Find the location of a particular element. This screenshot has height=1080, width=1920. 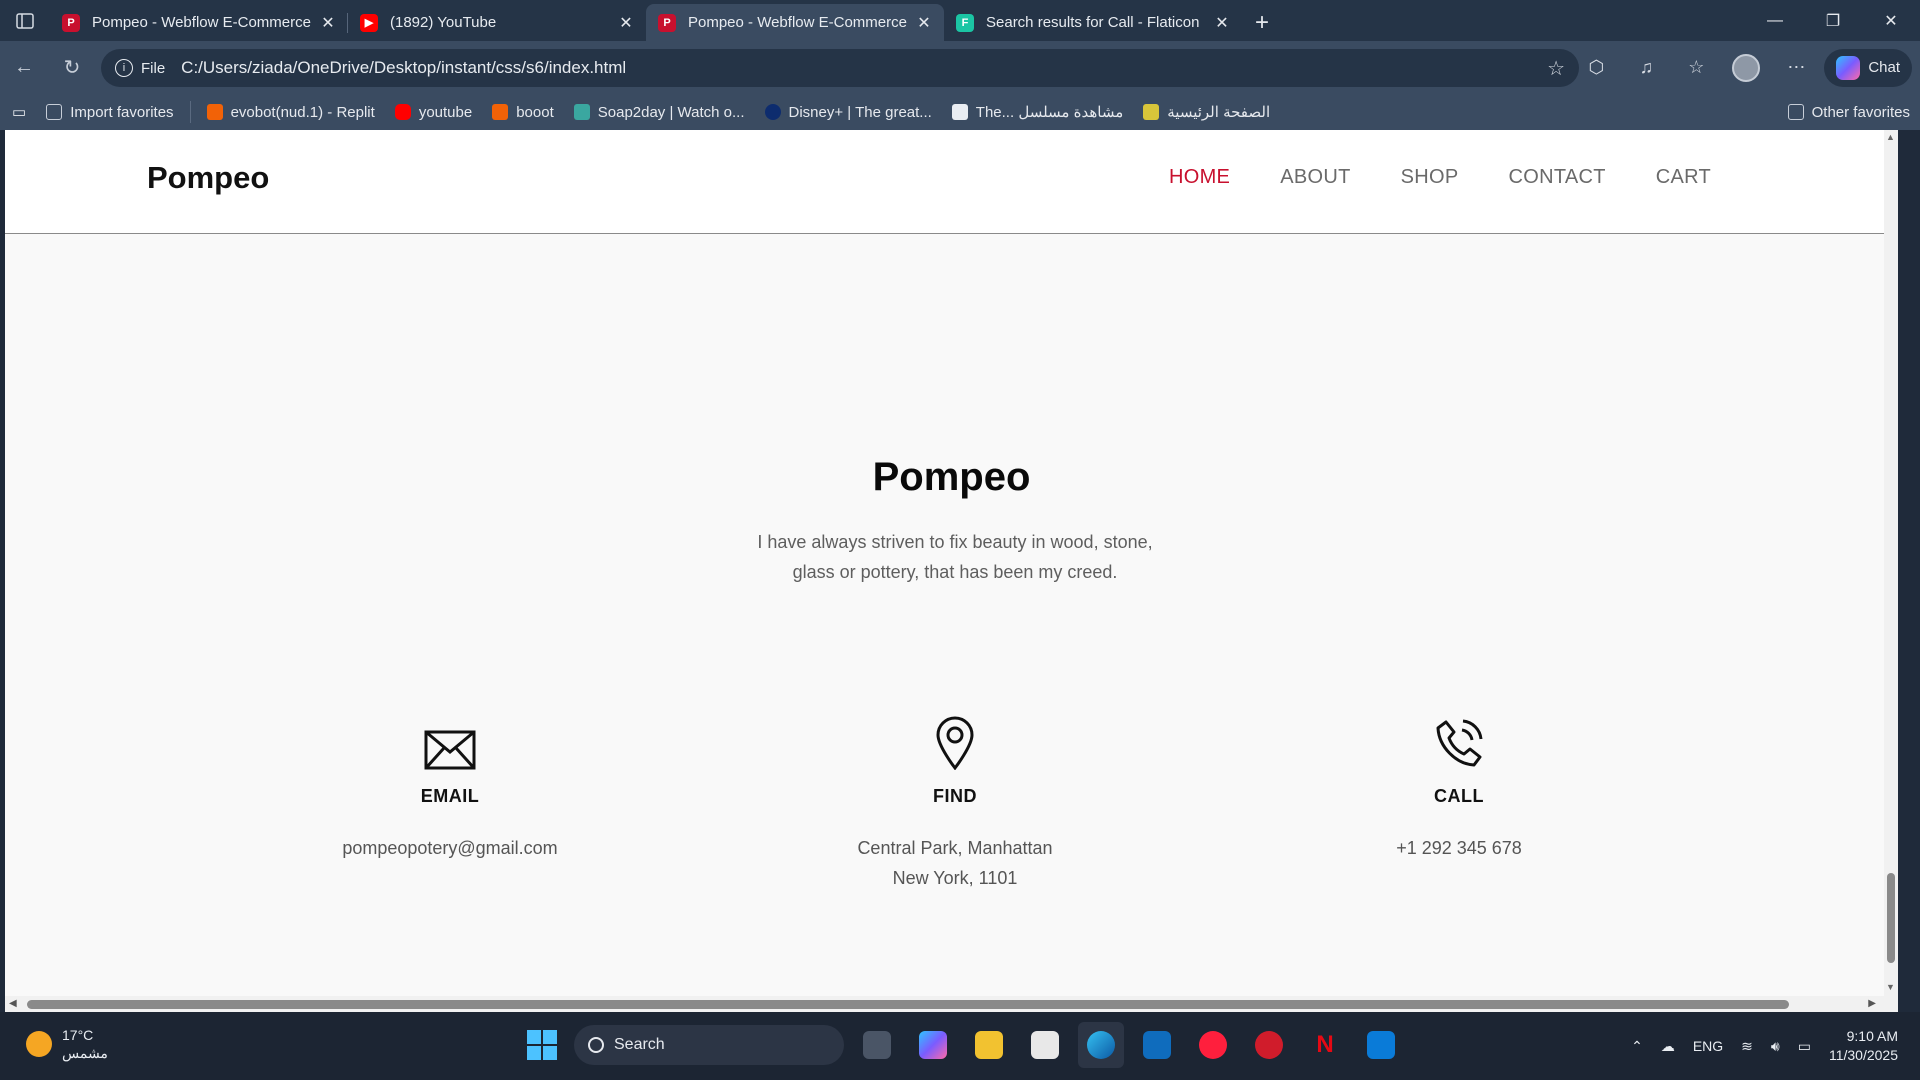

youtube-icon is located at coordinates (402, 112).